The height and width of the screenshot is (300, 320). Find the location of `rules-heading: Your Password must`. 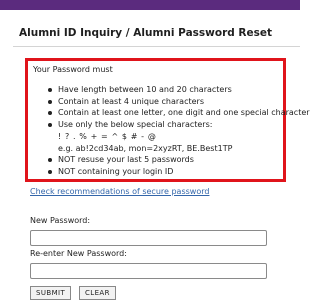

rules-heading: Your Password must is located at coordinates (73, 69).